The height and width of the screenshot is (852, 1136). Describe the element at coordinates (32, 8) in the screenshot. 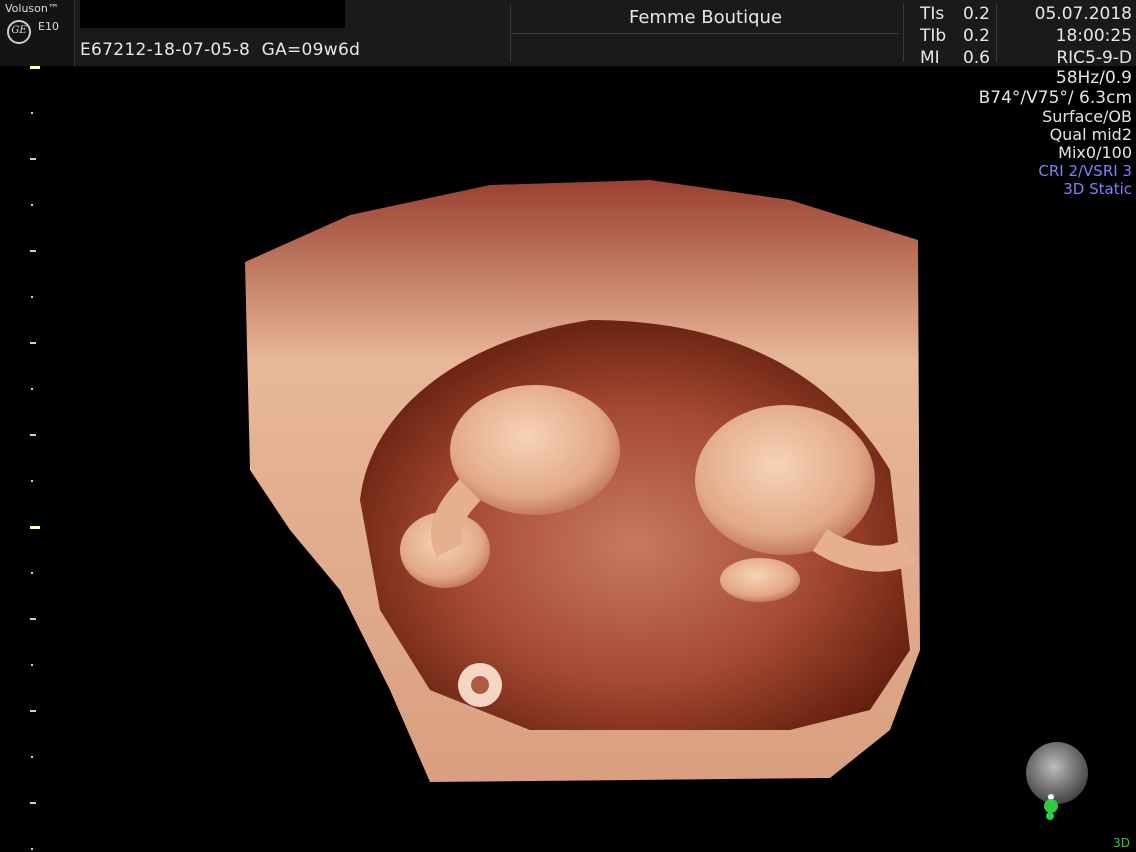

I see `brand-label: Voluson™` at that location.